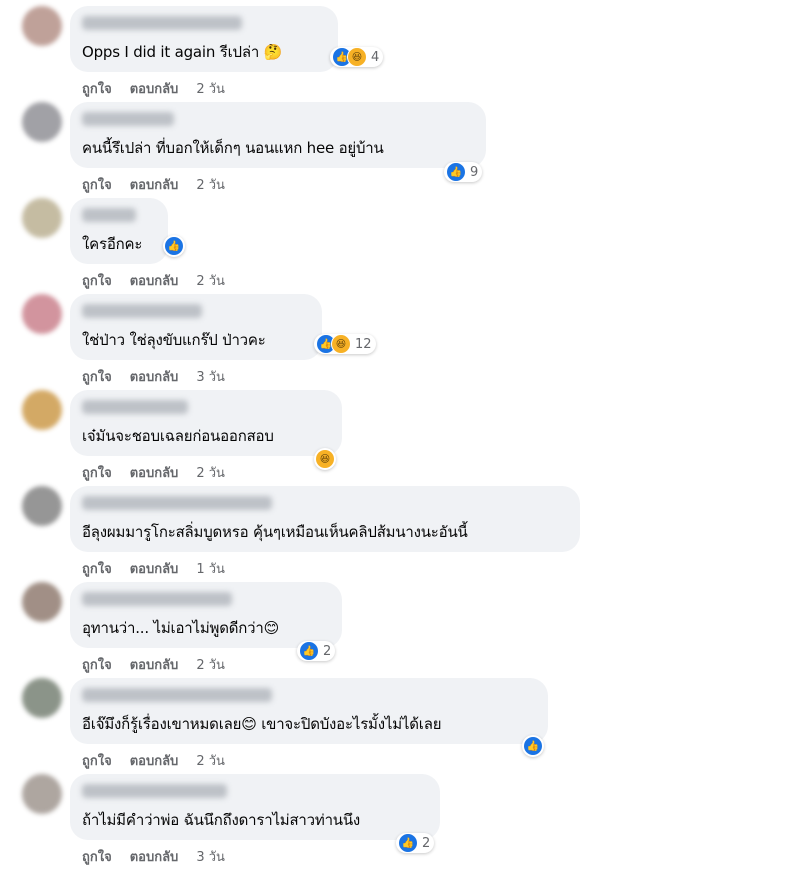 This screenshot has height=872, width=800. I want to click on reaction-summary: 👍 😆 12, so click(345, 344).